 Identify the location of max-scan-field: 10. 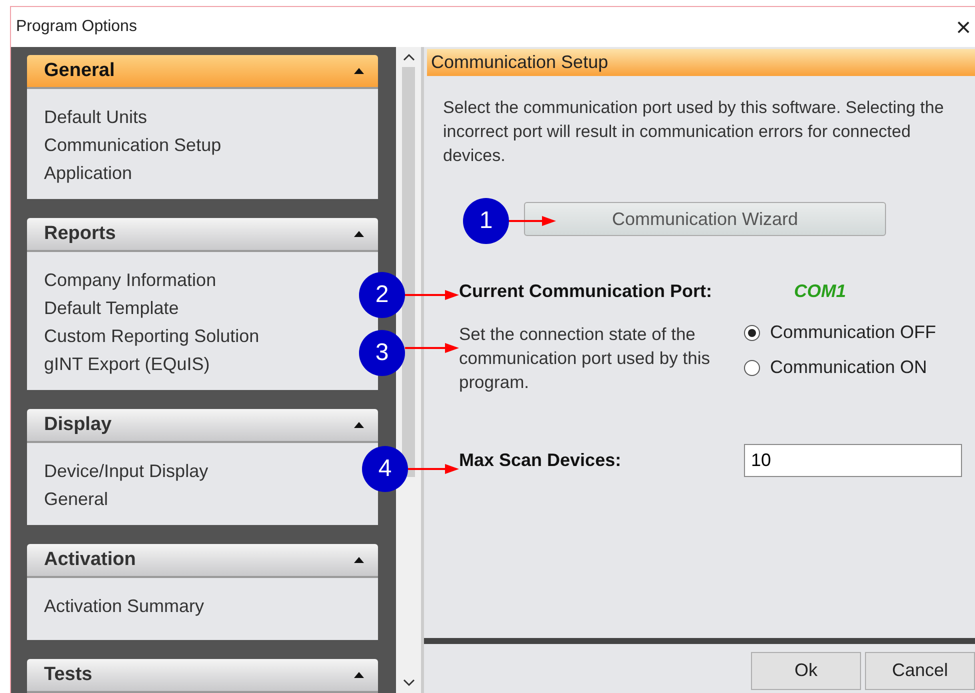
(853, 460).